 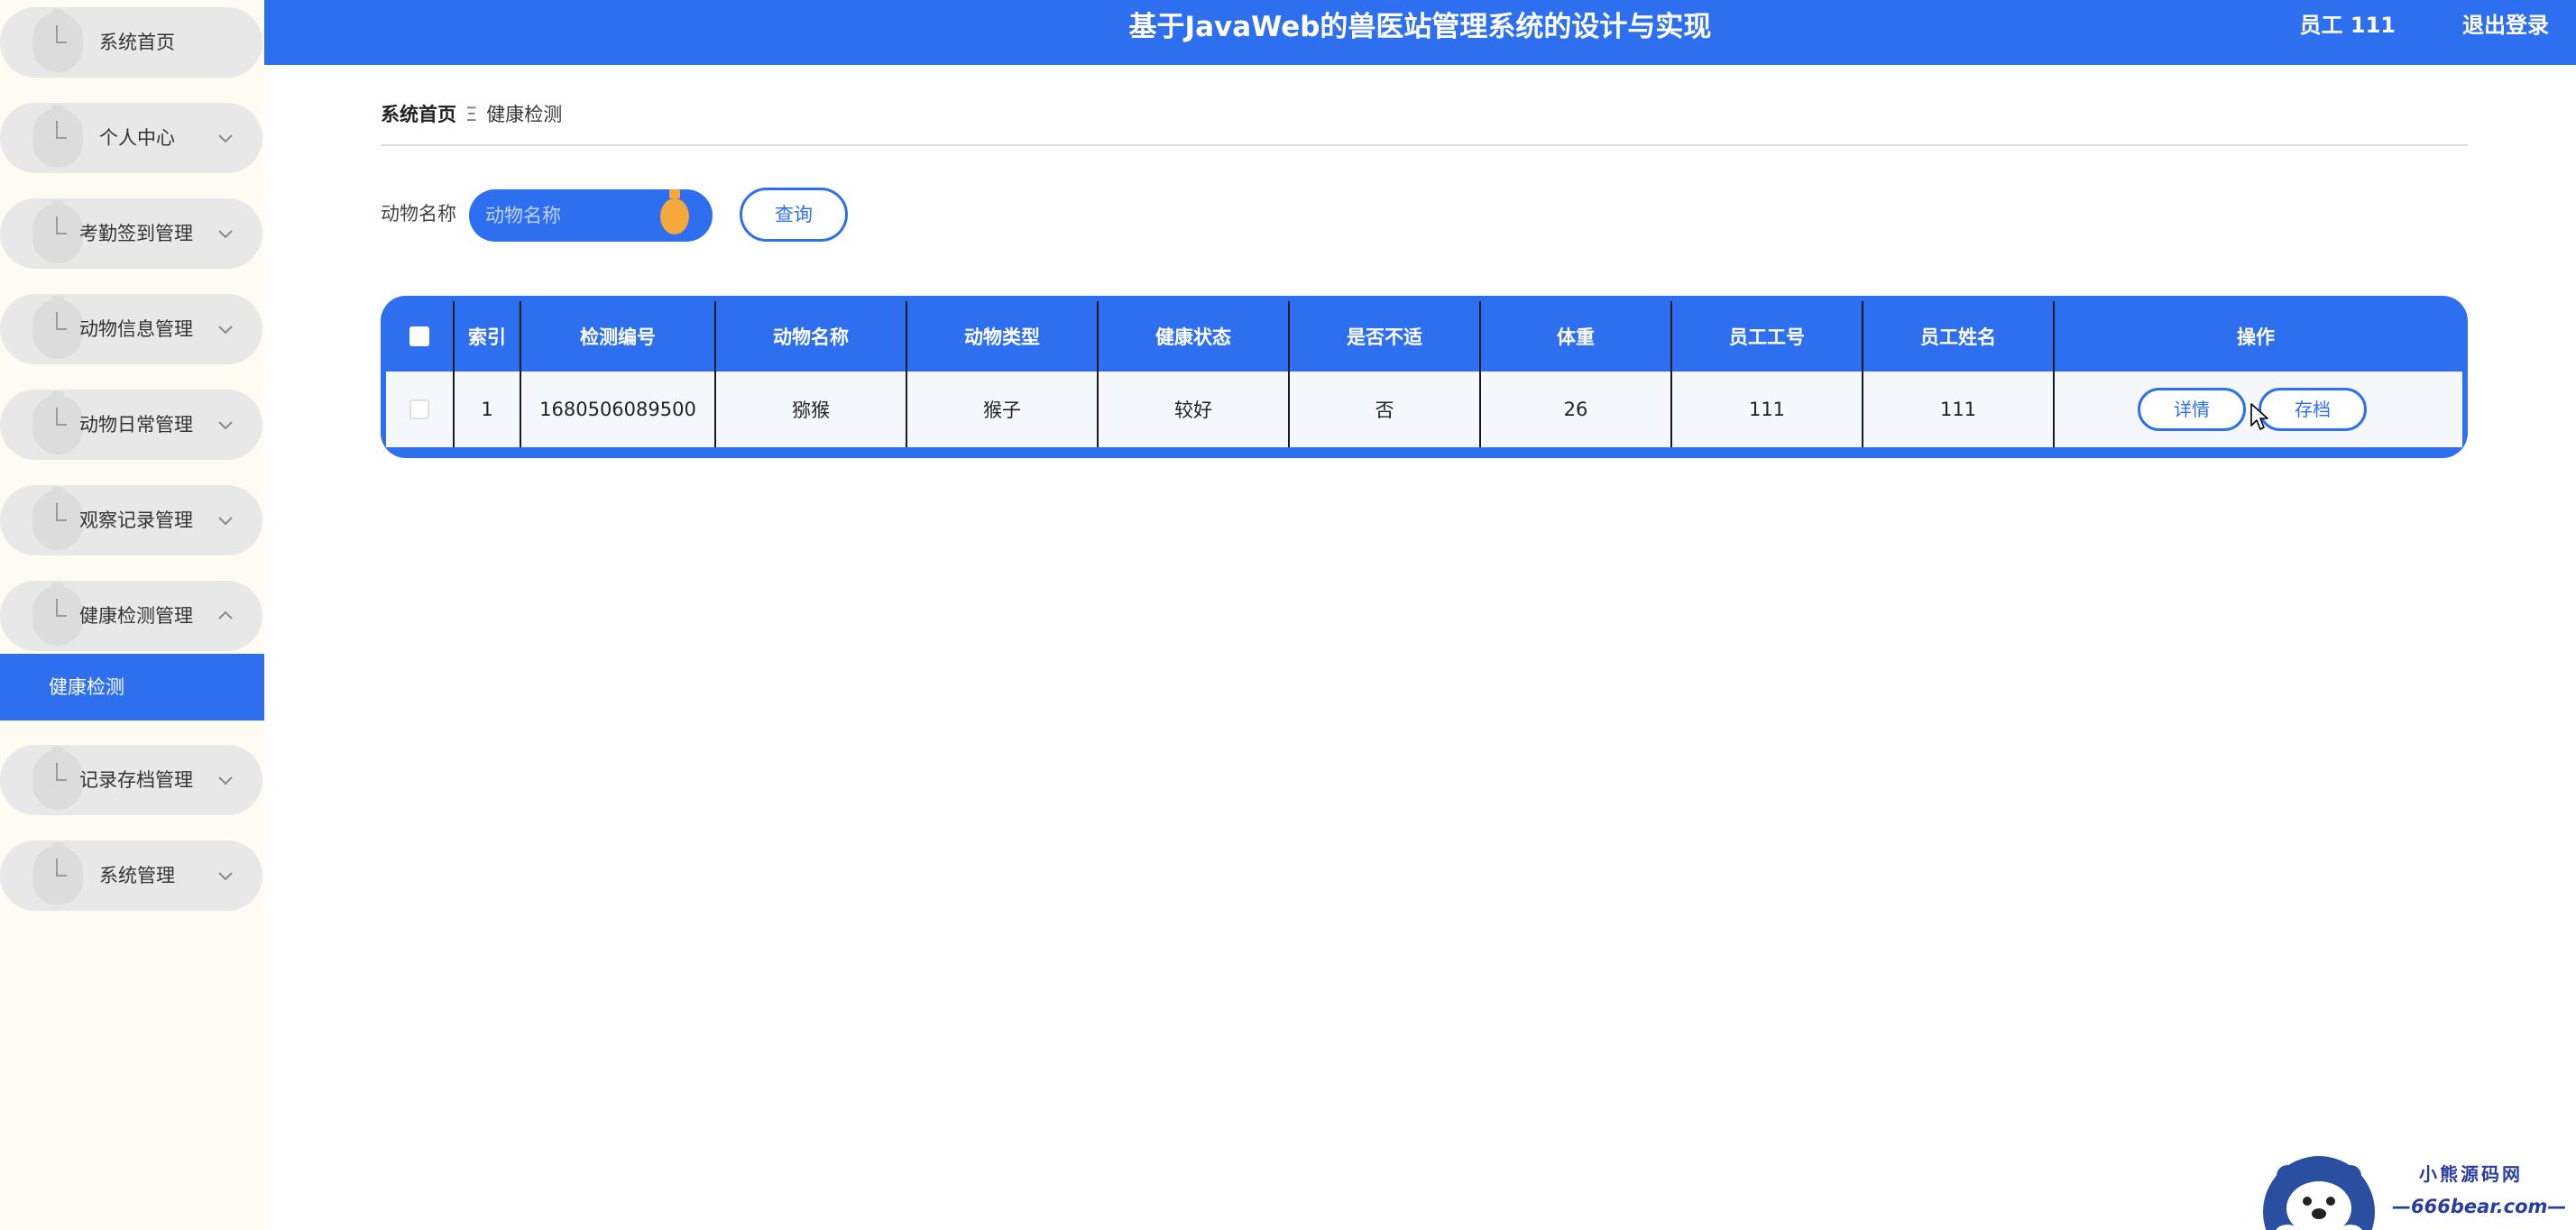 I want to click on sidebar-item-attendance: 考勤签到管理, so click(x=131, y=233).